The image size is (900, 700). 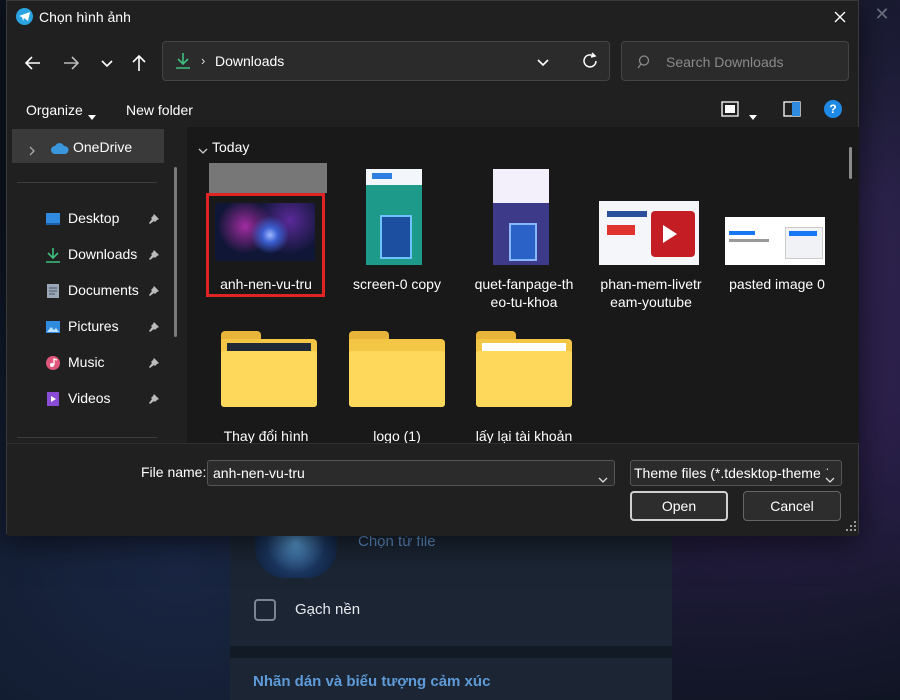 I want to click on sidebar-item-pictures: Pictures, so click(x=92, y=327).